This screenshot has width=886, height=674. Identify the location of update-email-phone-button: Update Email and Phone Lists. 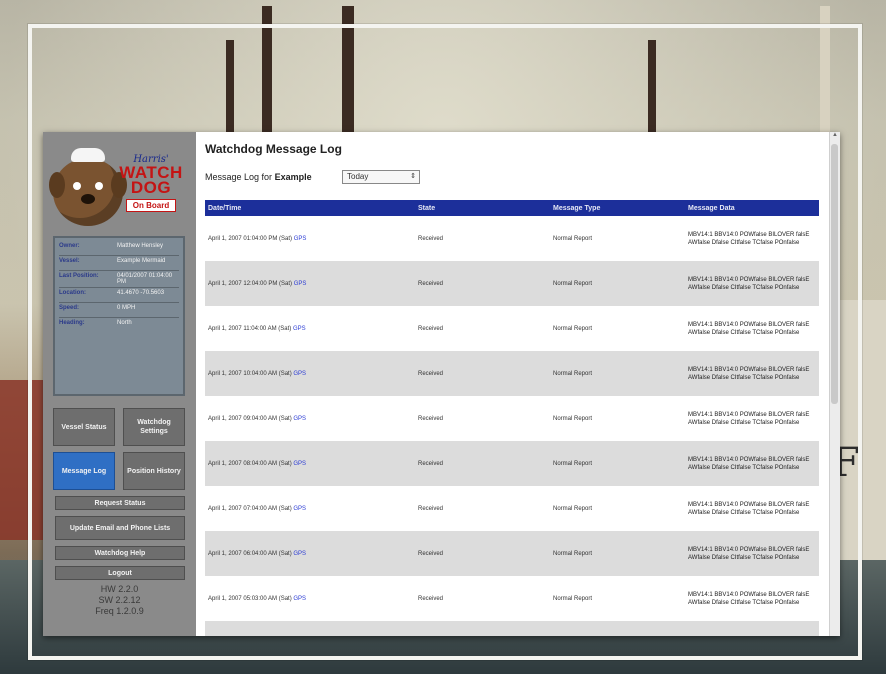
(120, 528).